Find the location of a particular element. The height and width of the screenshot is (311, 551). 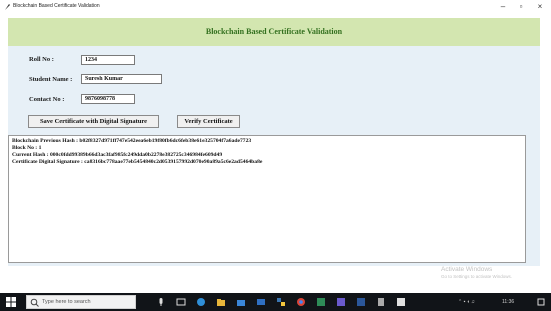

header-banner: Blockchain Based Certificate Validation is located at coordinates (274, 32).